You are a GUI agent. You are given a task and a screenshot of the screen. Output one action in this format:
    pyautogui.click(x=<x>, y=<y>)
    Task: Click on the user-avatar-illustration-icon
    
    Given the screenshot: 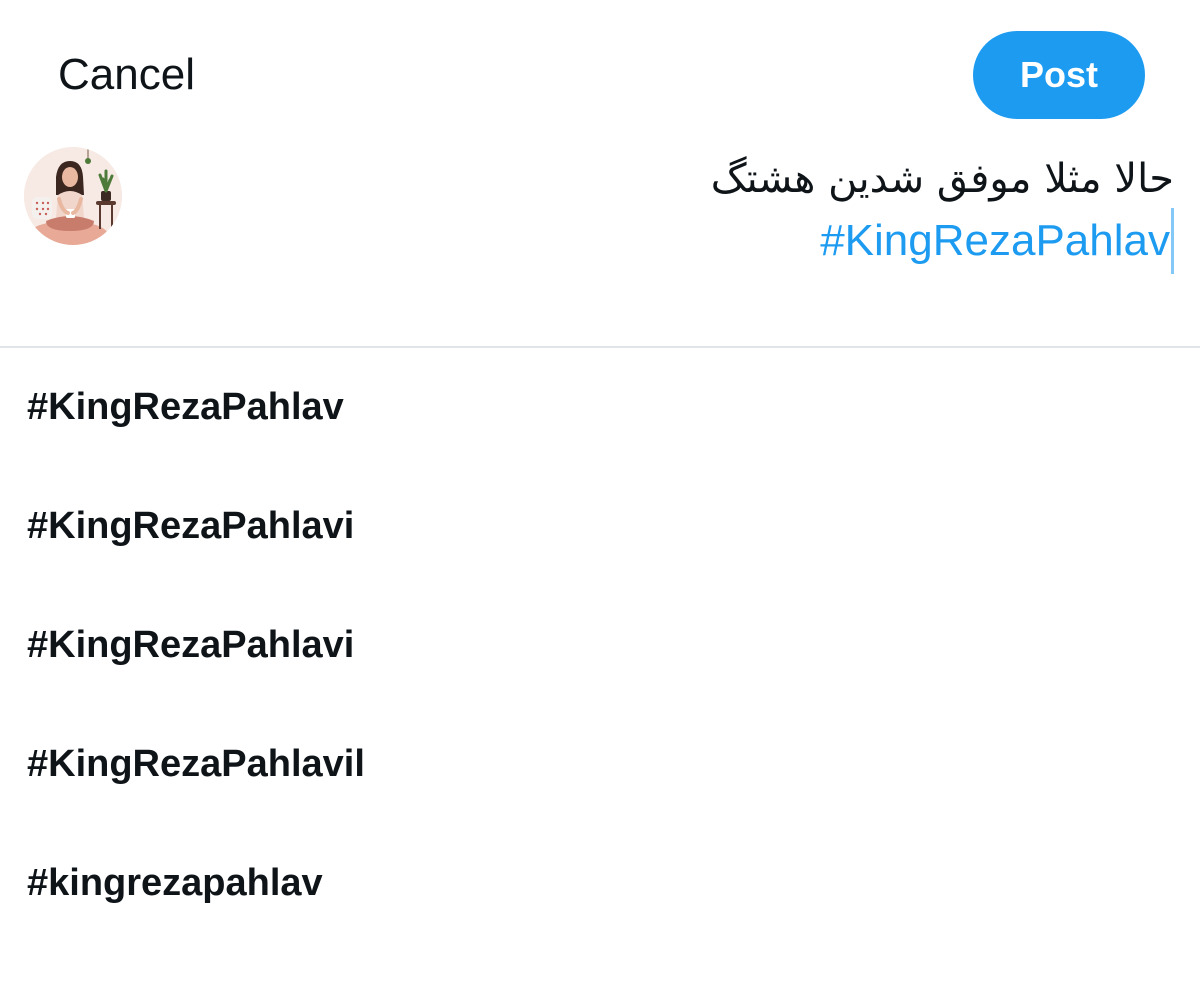 What is the action you would take?
    pyautogui.click(x=73, y=196)
    